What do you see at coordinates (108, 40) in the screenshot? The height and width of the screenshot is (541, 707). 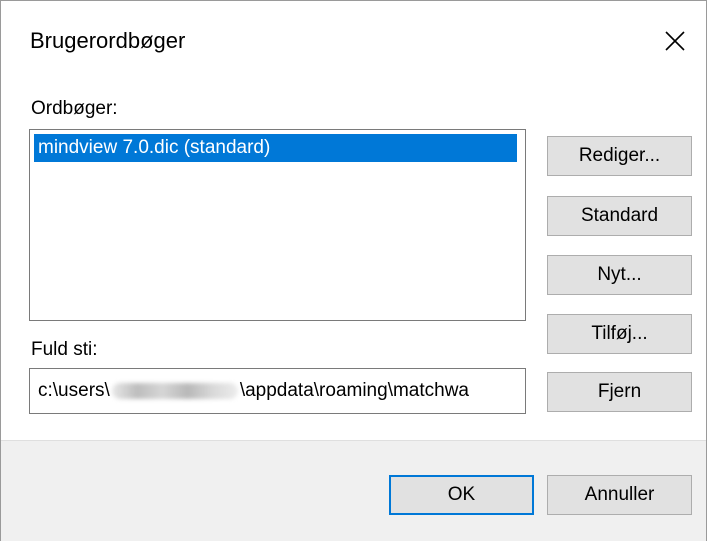 I see `dialog-title: Brugerordbøger` at bounding box center [108, 40].